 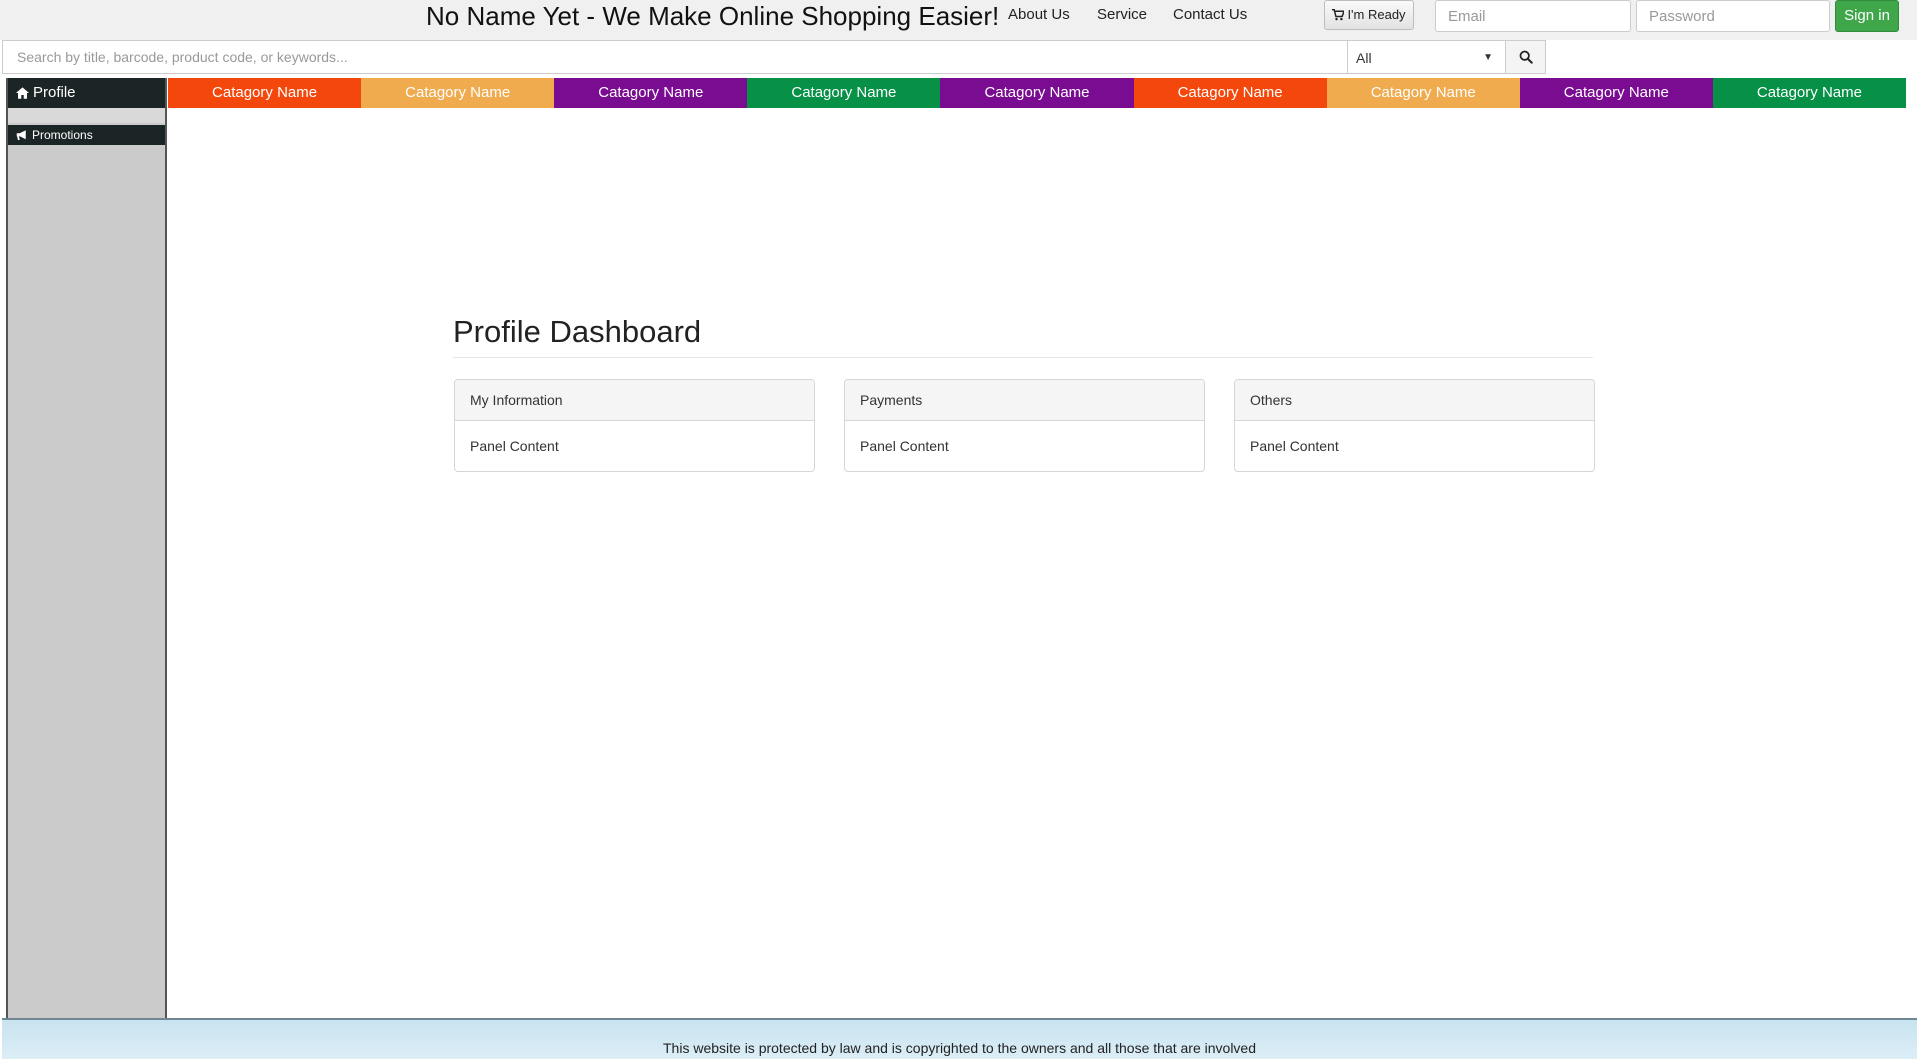 I want to click on home-icon, so click(x=22, y=93).